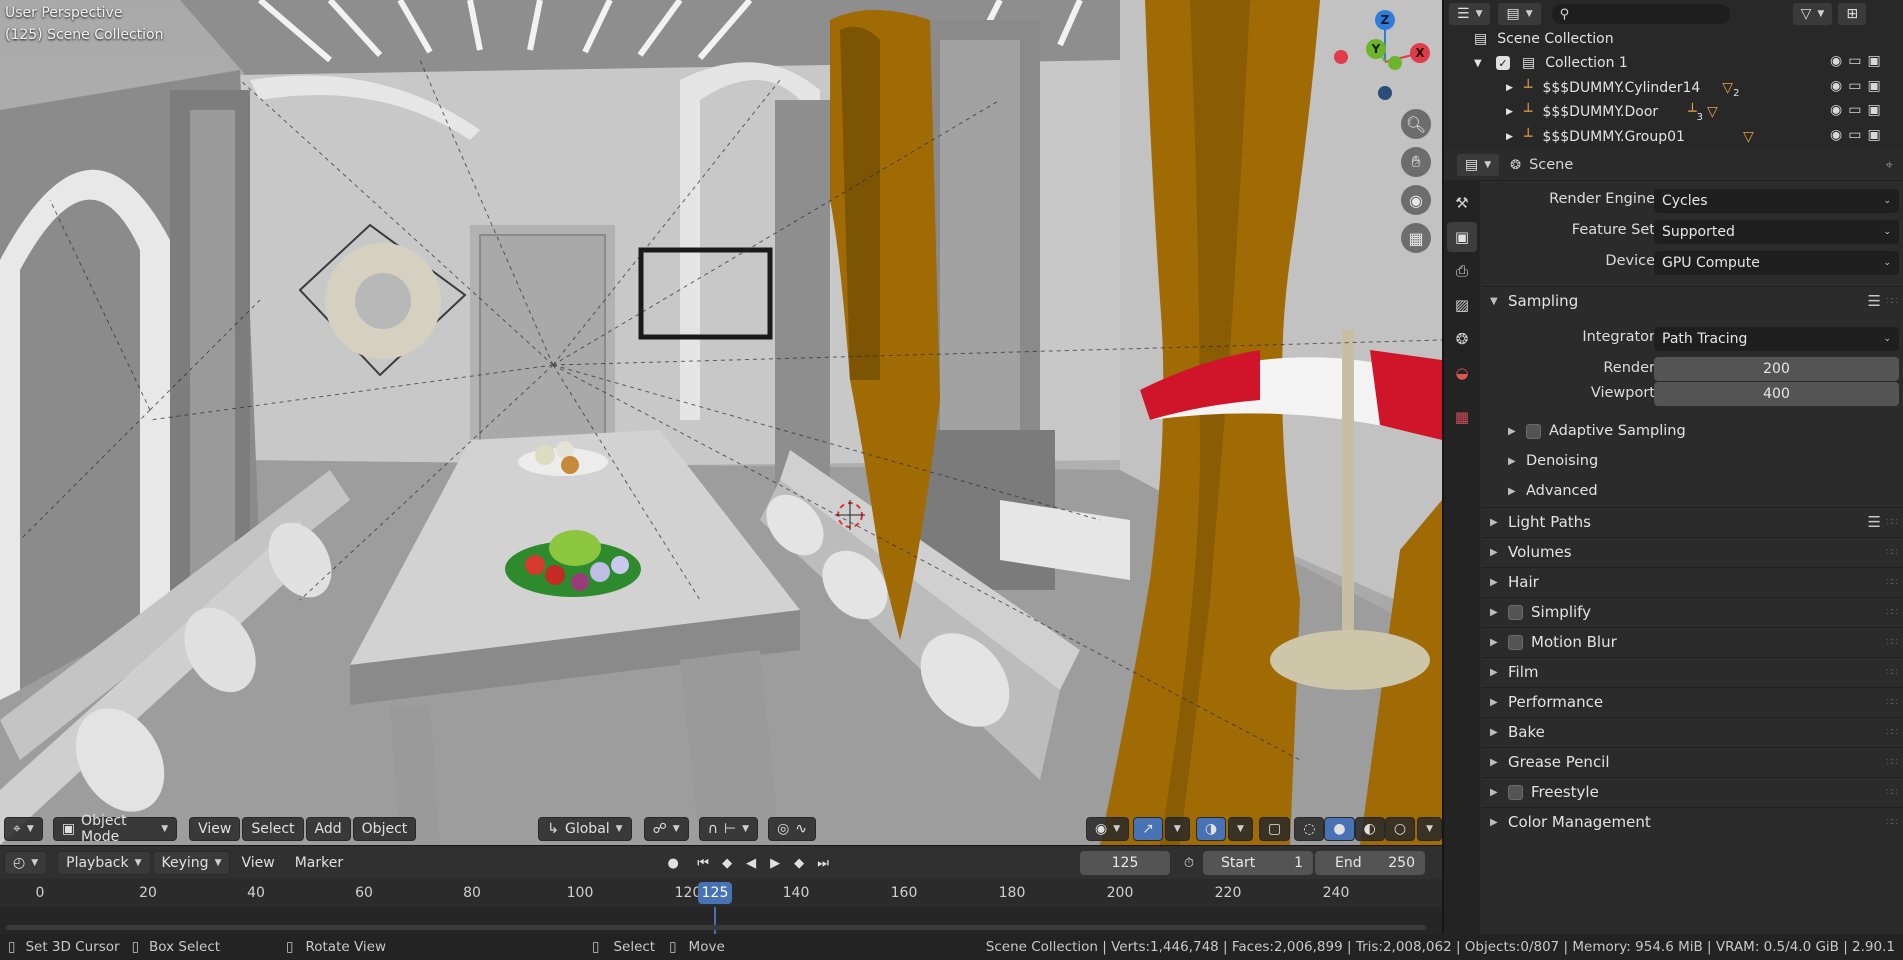 This screenshot has width=1903, height=960. What do you see at coordinates (1429, 829) in the screenshot?
I see `shading-dropdown: ▼` at bounding box center [1429, 829].